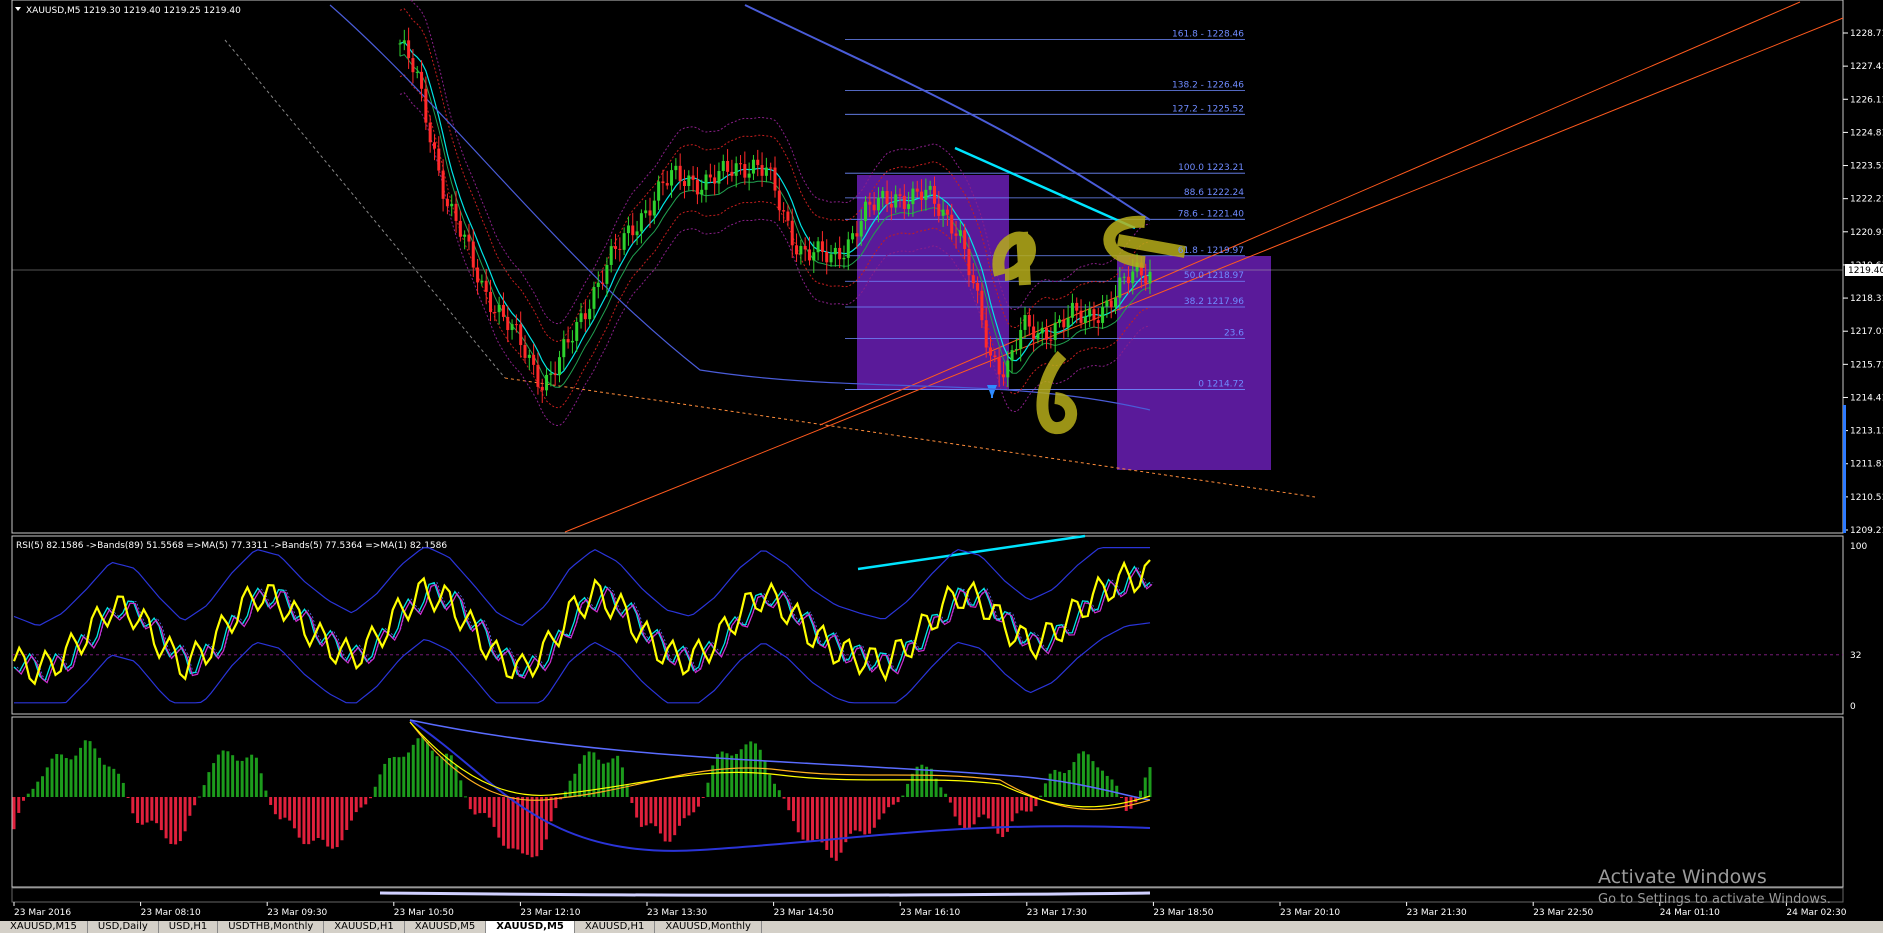  I want to click on rsi-tick-label: 100, so click(1858, 547).